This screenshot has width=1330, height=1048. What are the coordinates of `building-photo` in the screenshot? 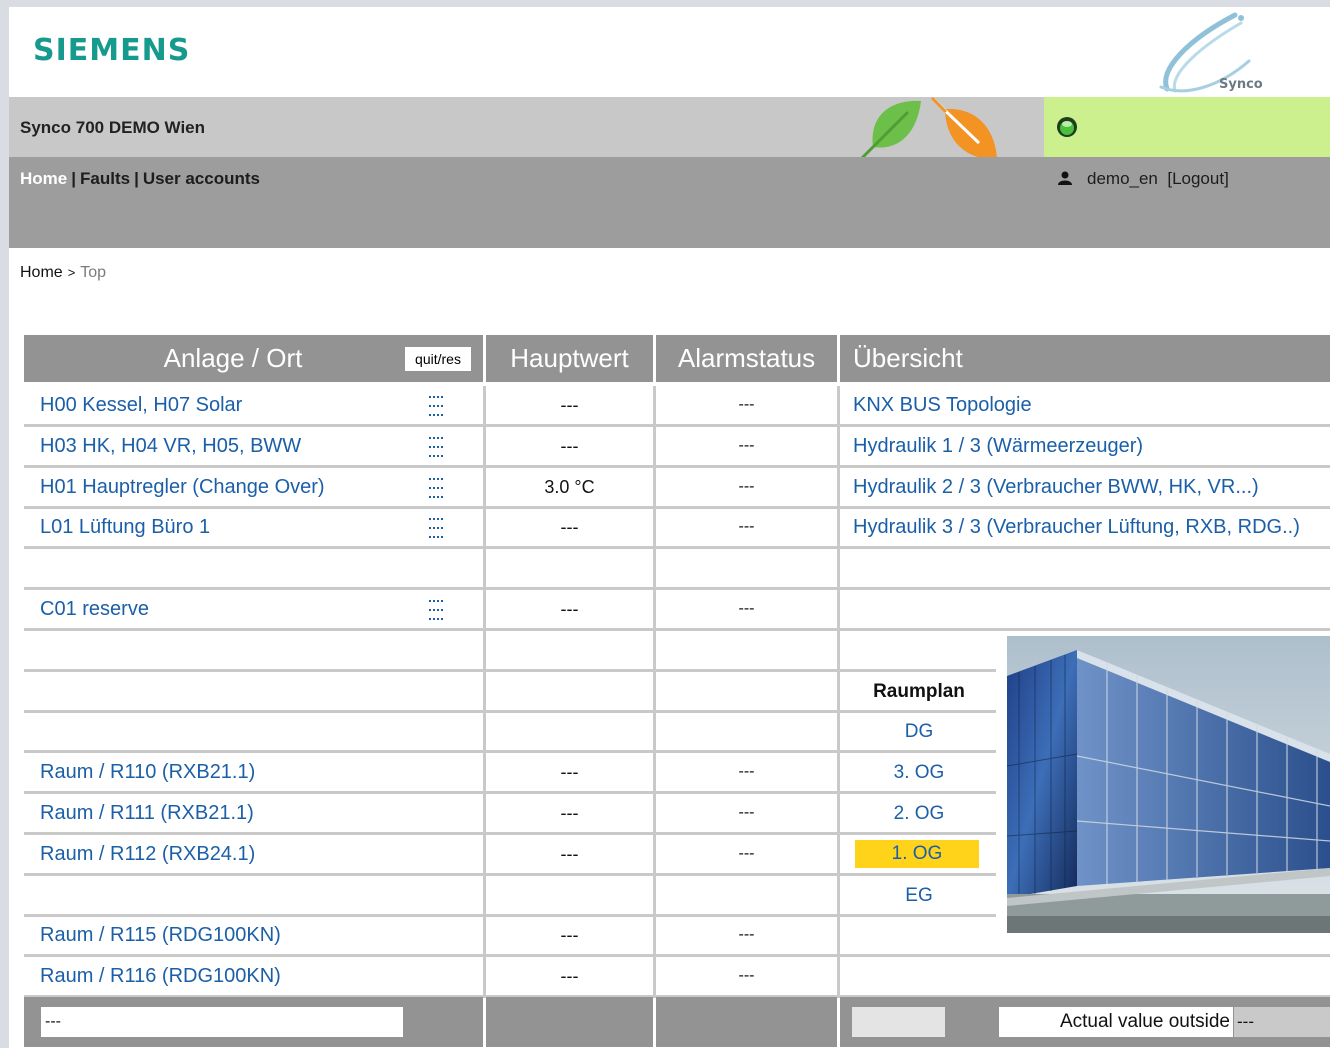 It's located at (1168, 784).